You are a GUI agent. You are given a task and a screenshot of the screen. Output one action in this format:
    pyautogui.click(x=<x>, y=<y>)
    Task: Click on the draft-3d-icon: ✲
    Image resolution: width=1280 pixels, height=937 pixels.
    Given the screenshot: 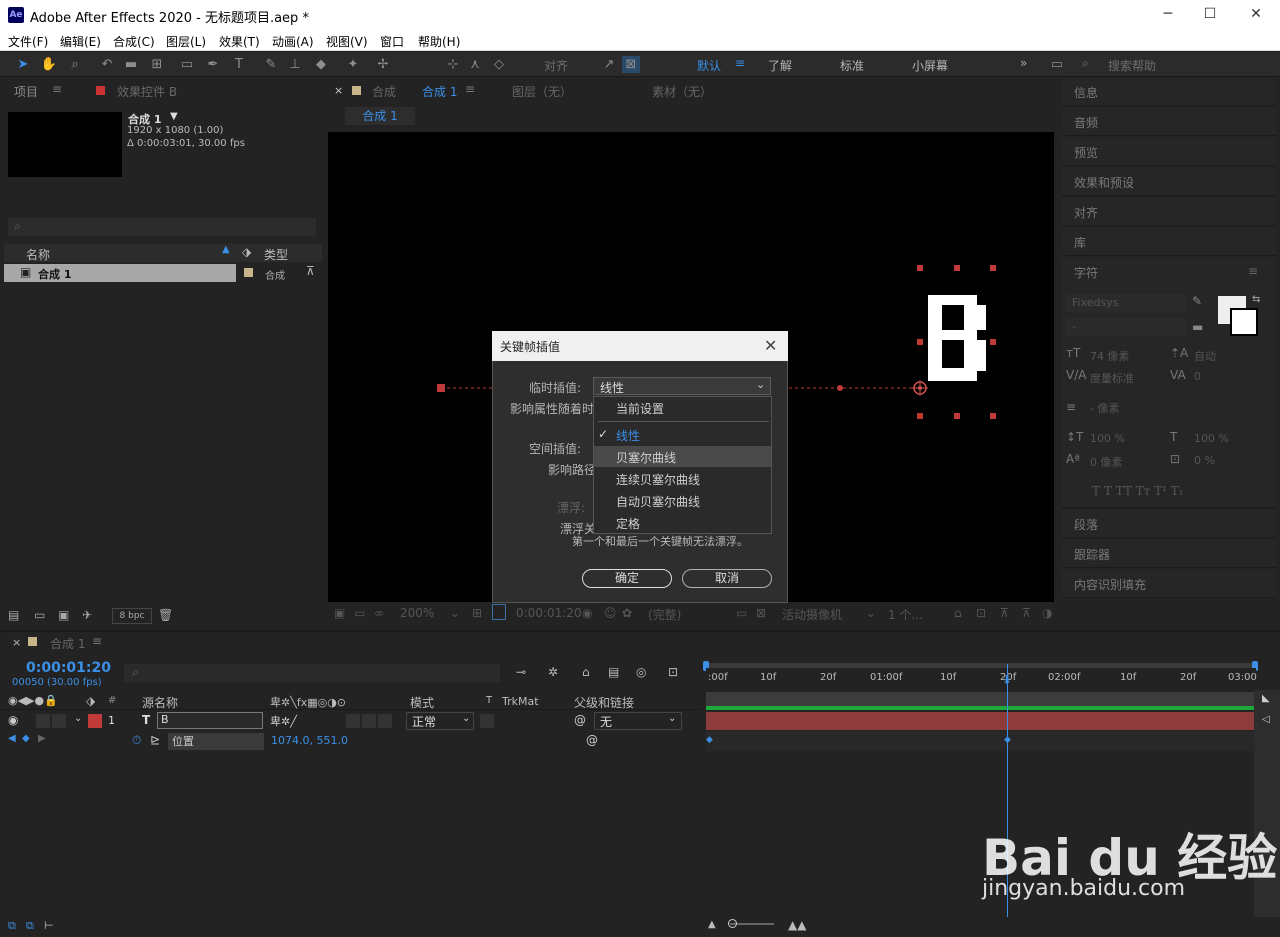 What is the action you would take?
    pyautogui.click(x=553, y=672)
    